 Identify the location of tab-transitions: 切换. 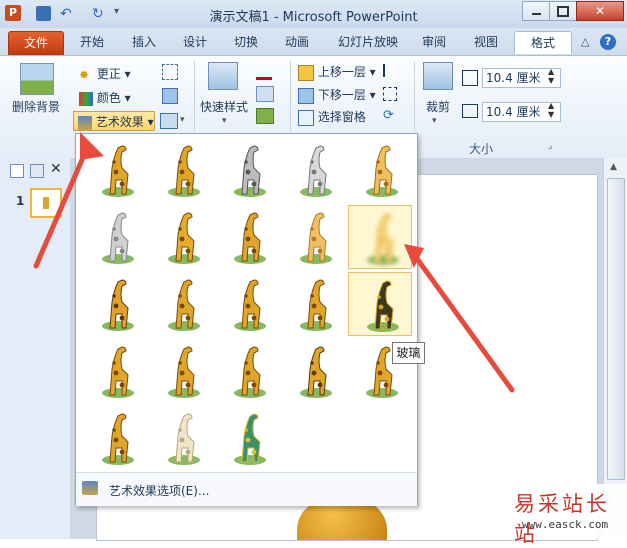
(246, 42).